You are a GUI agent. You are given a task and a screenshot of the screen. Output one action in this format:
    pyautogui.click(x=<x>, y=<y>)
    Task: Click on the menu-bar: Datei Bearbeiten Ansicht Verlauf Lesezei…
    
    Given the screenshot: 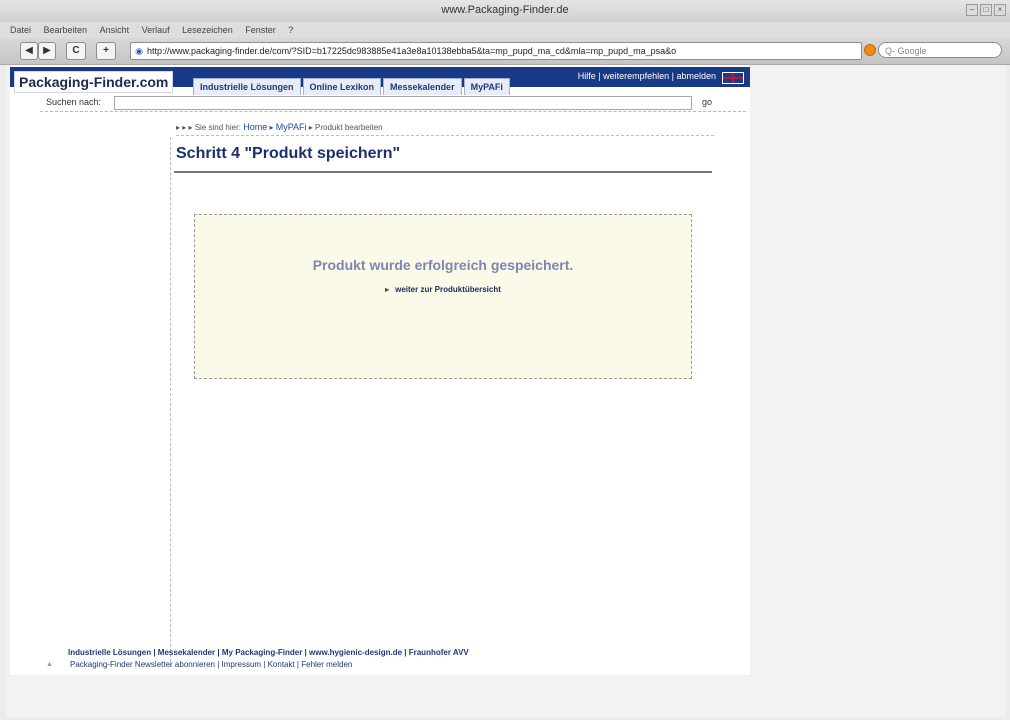 What is the action you would take?
    pyautogui.click(x=505, y=30)
    